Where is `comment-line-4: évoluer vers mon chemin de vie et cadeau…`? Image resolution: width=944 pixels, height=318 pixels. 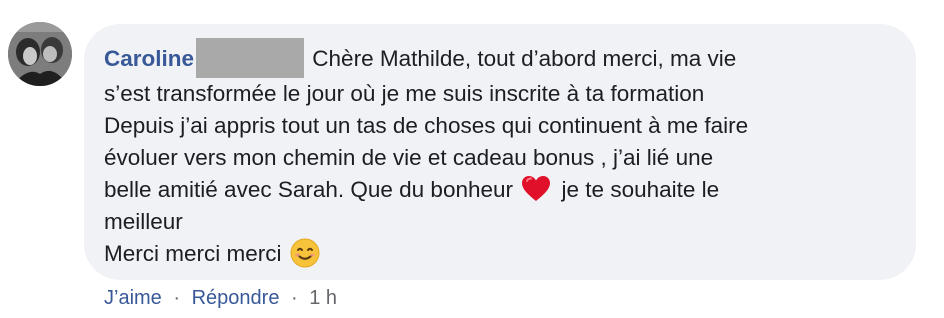 comment-line-4: évoluer vers mon chemin de vie et cadeau… is located at coordinates (409, 157).